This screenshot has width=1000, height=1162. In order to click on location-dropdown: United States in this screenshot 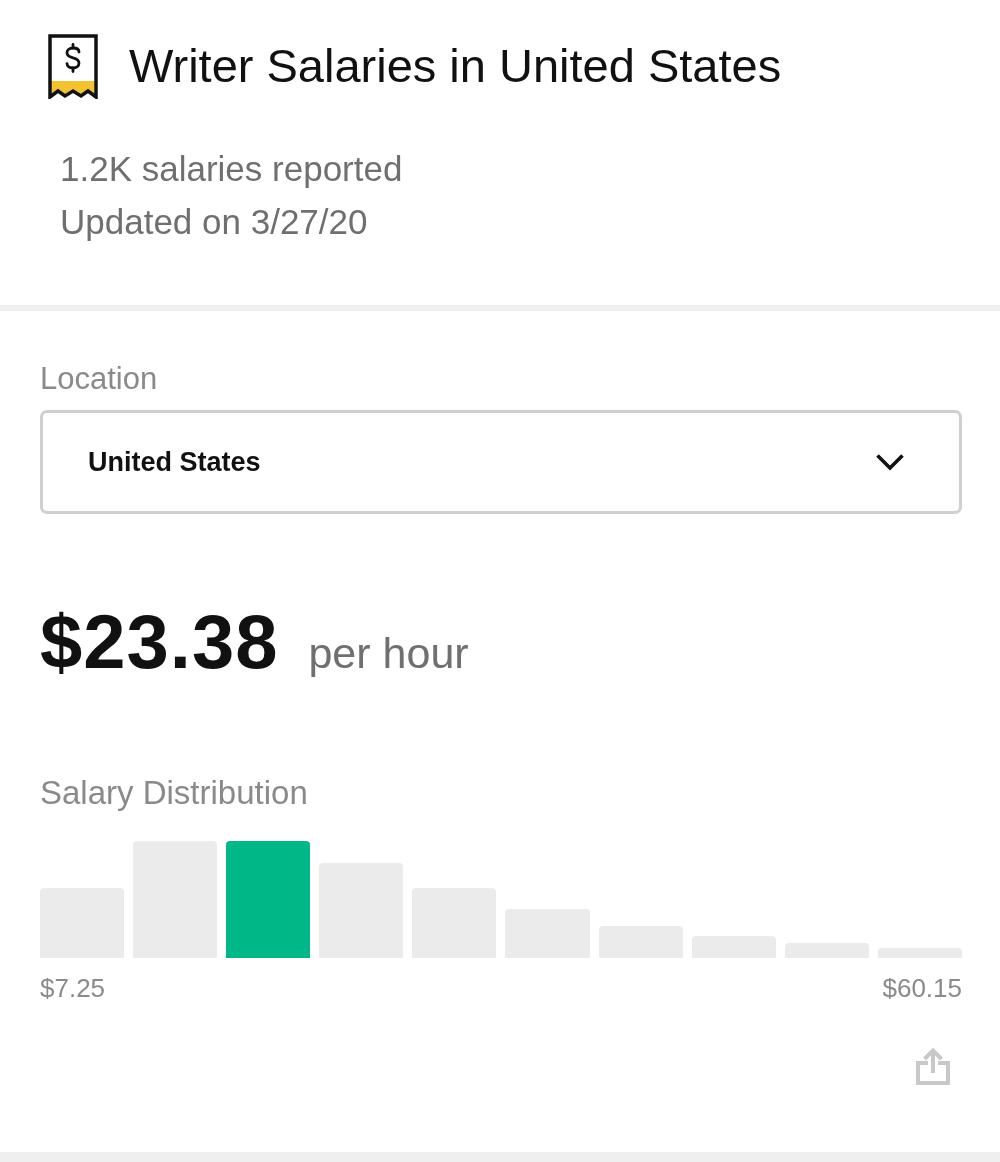, I will do `click(501, 462)`.